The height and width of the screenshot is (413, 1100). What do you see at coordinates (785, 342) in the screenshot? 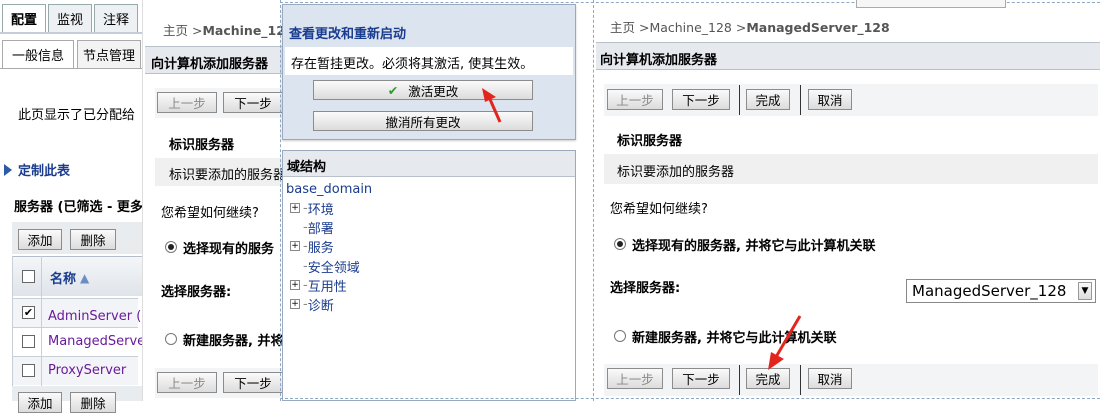
I see `arrow-to-finish-icon` at bounding box center [785, 342].